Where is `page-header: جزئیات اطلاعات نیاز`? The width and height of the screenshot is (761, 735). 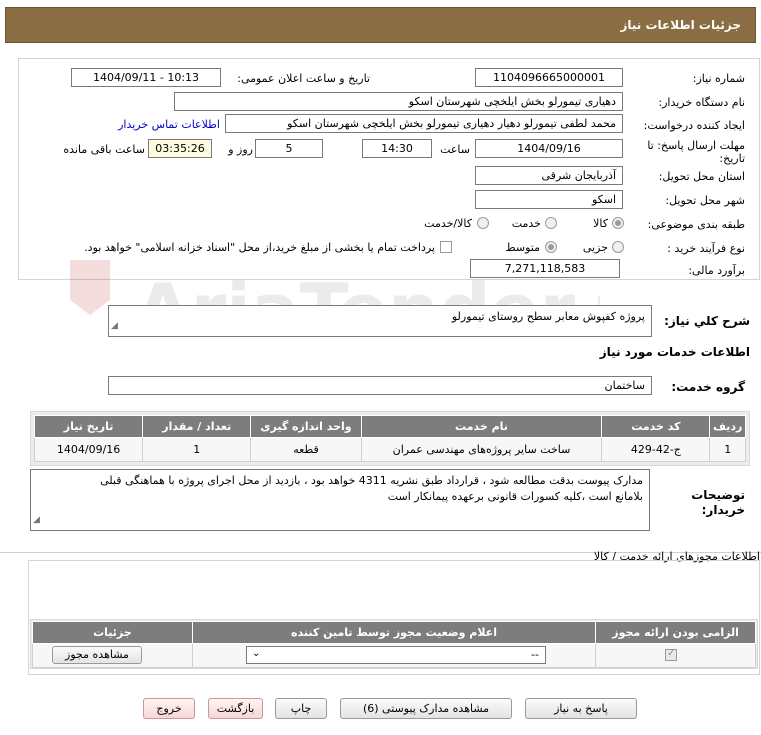
page-header: جزئیات اطلاعات نیاز is located at coordinates (380, 25).